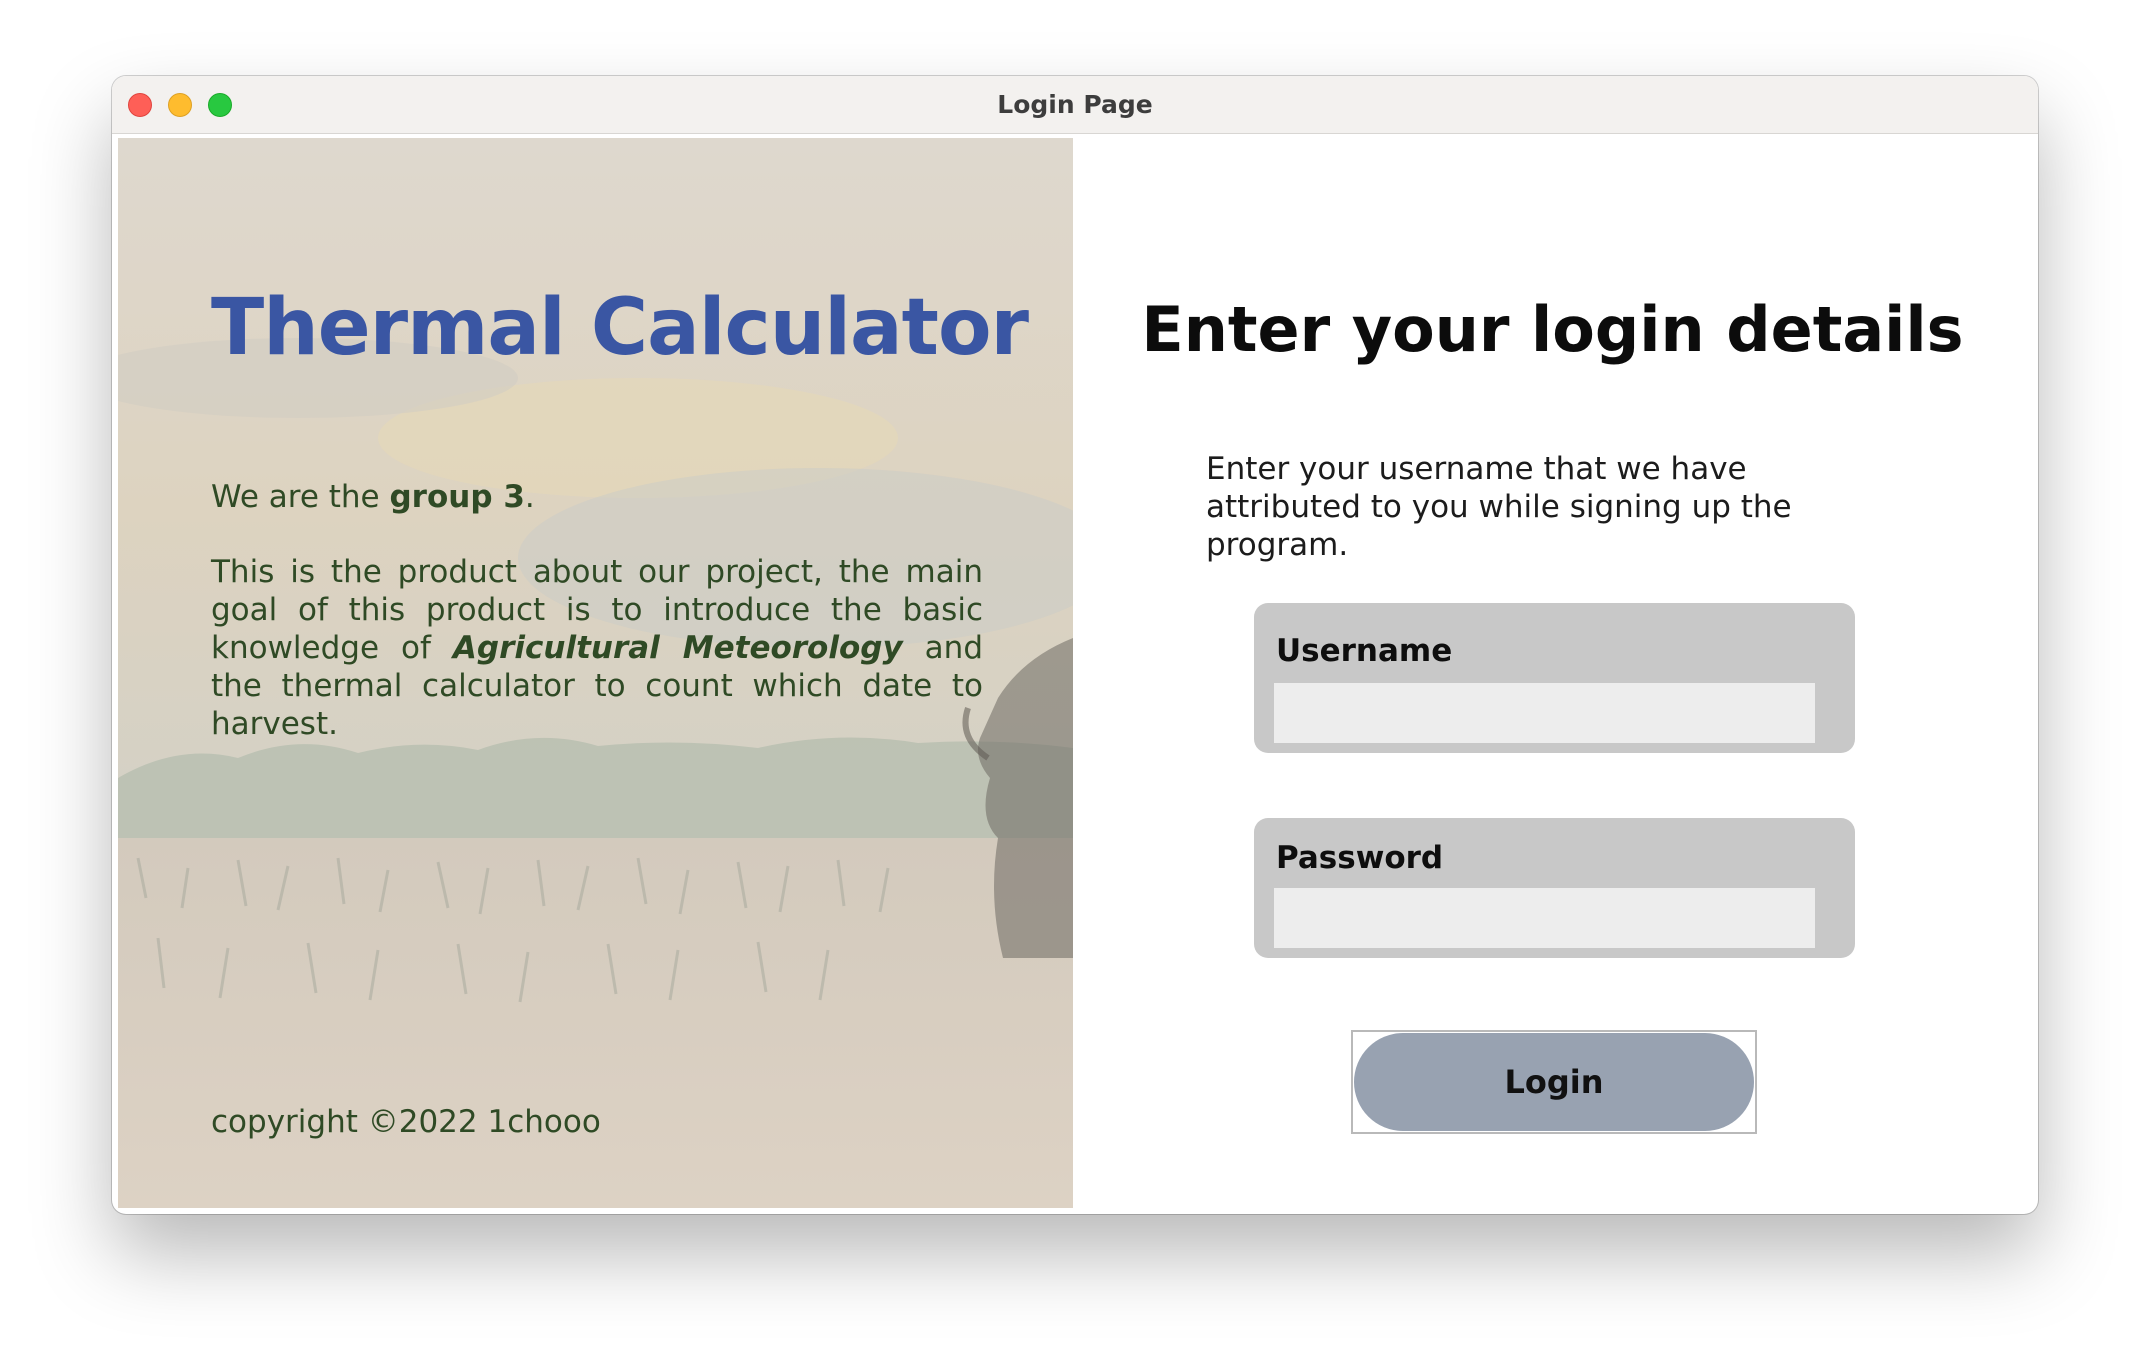 The width and height of the screenshot is (2144, 1360). I want to click on login-heading: Enter your login details, so click(1552, 329).